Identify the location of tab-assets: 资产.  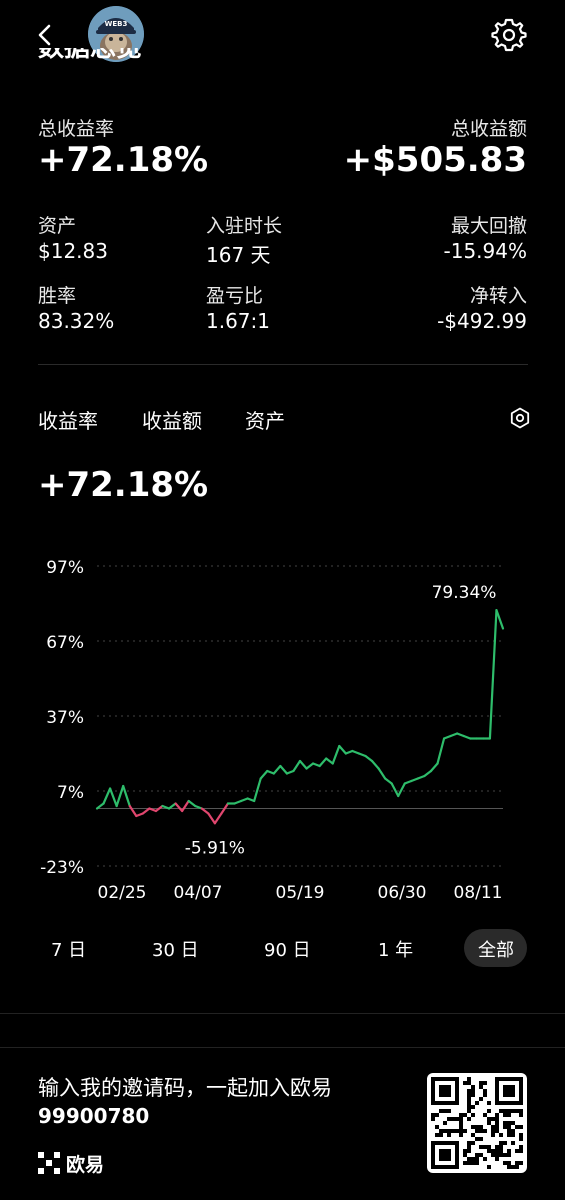
(265, 419).